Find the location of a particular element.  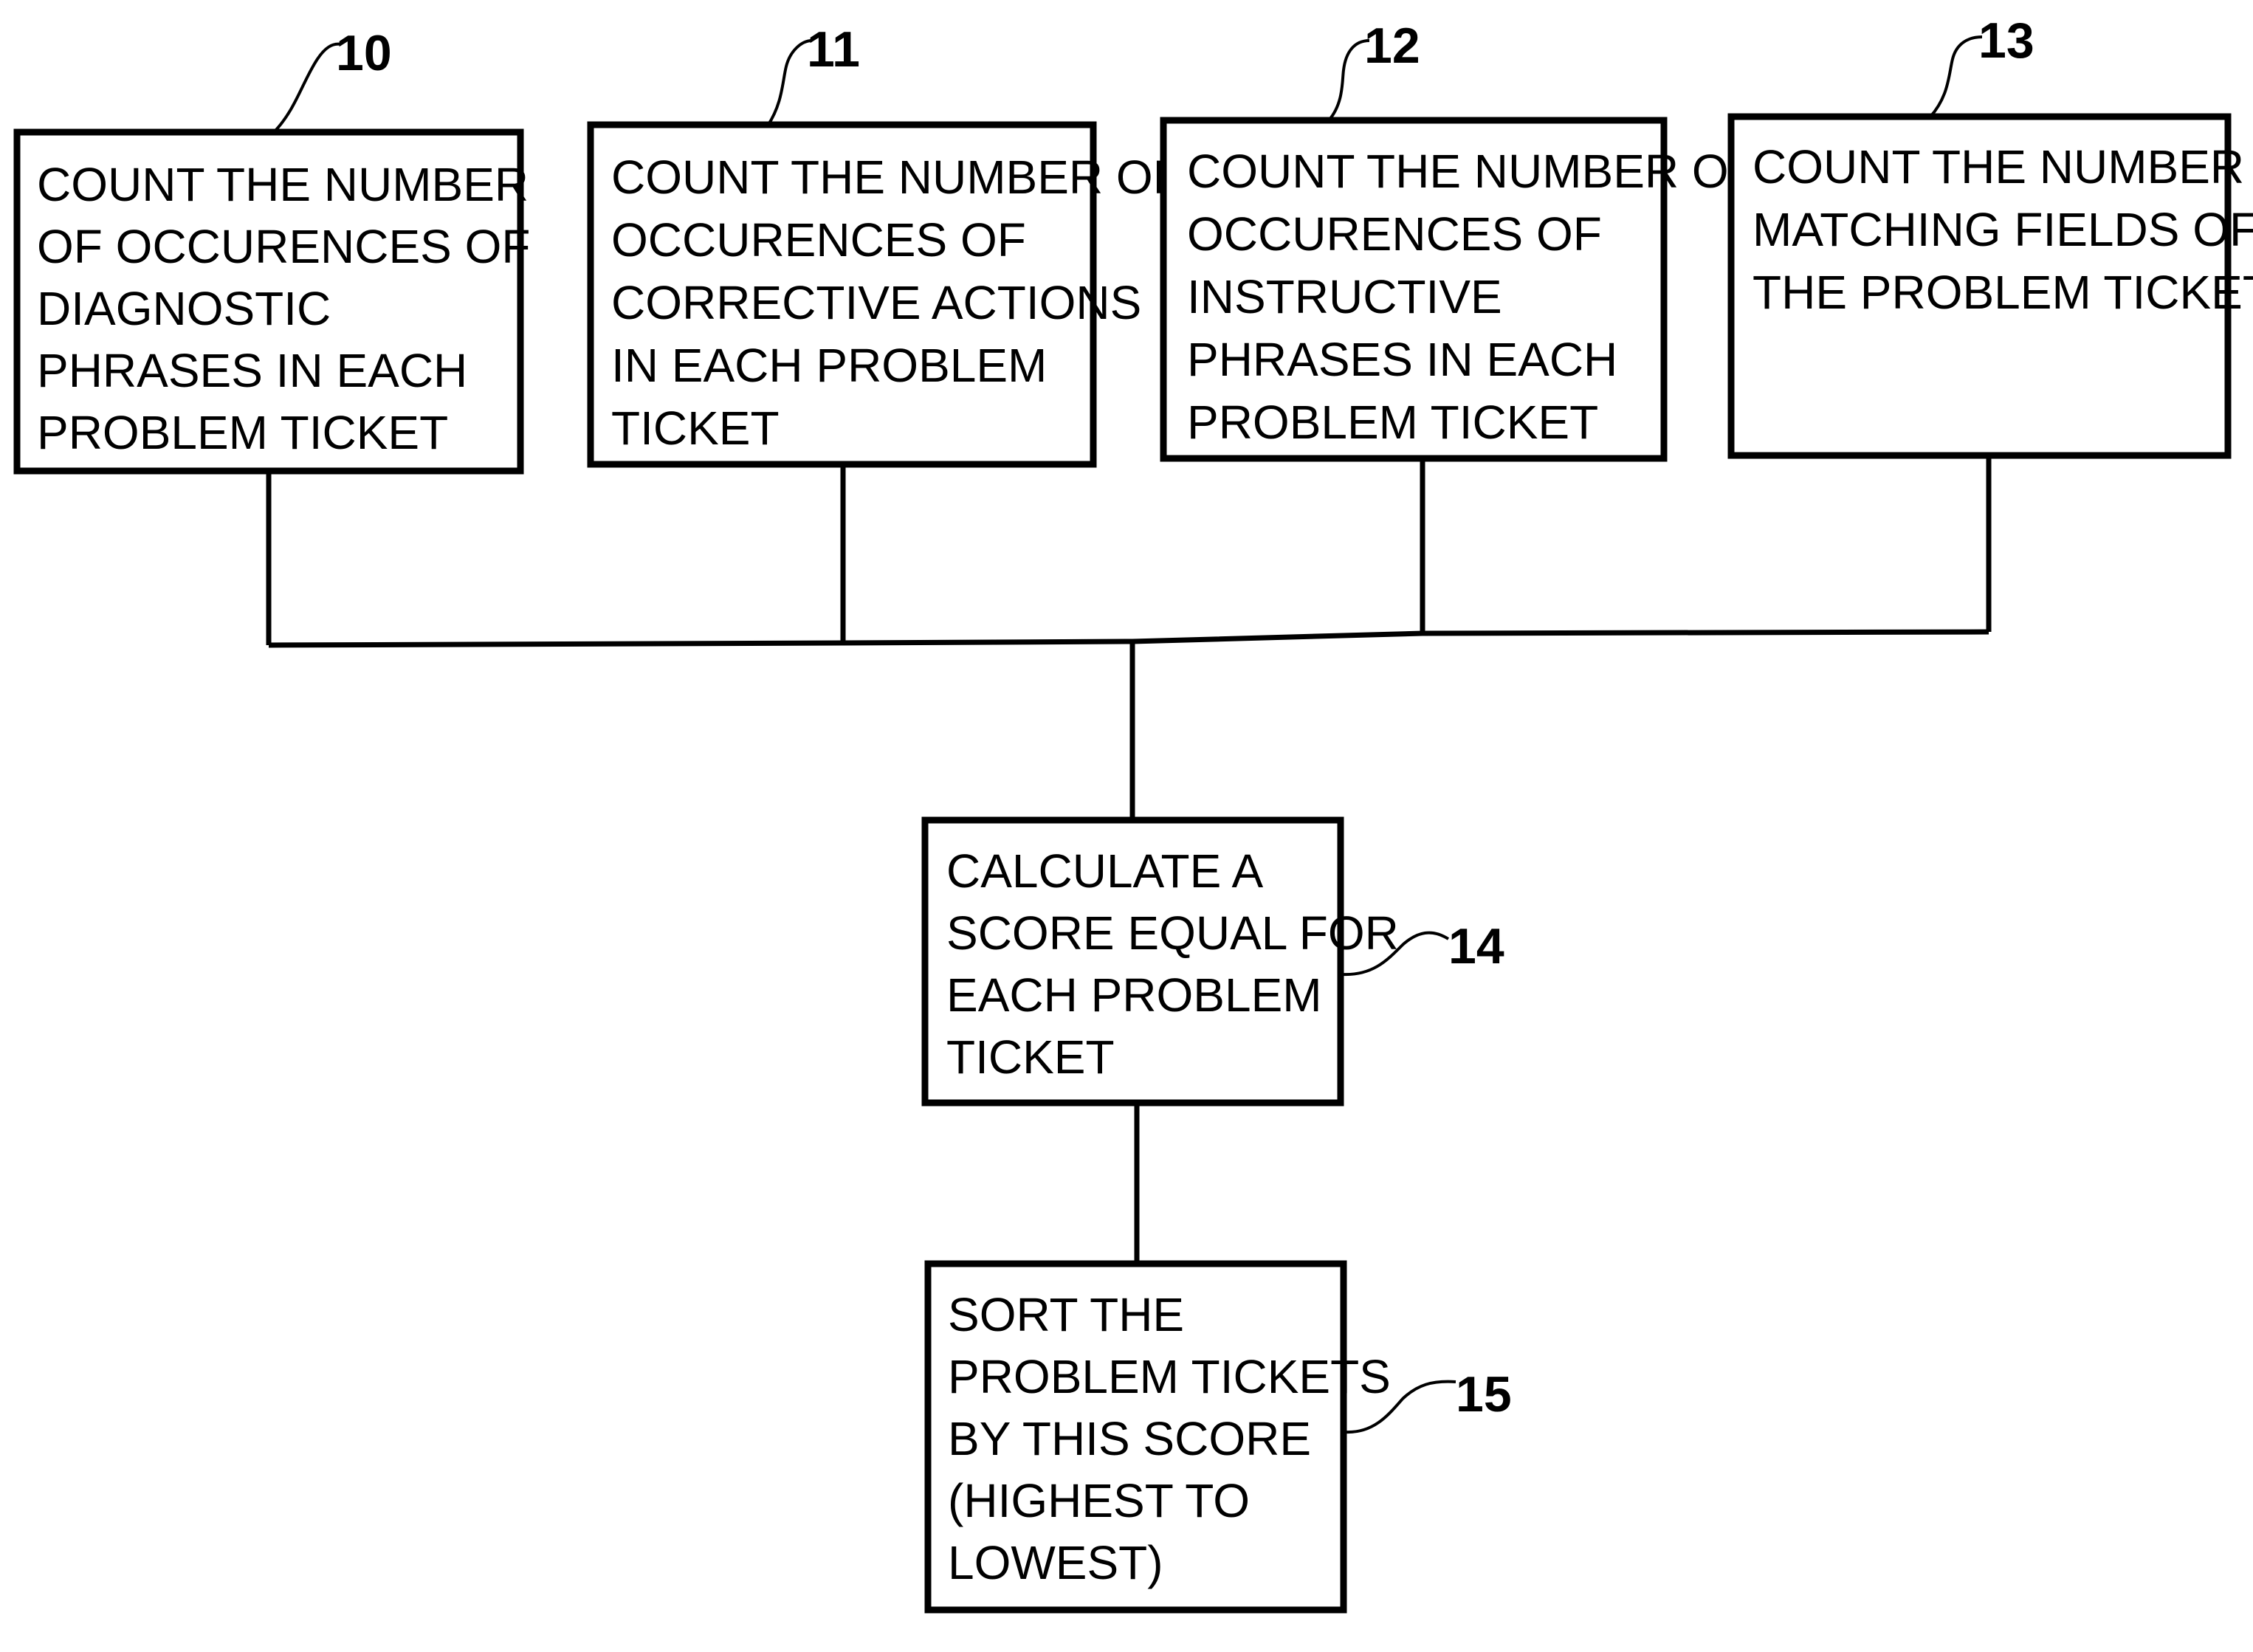

box-11-line: OCCURENCES OF is located at coordinates (818, 239).